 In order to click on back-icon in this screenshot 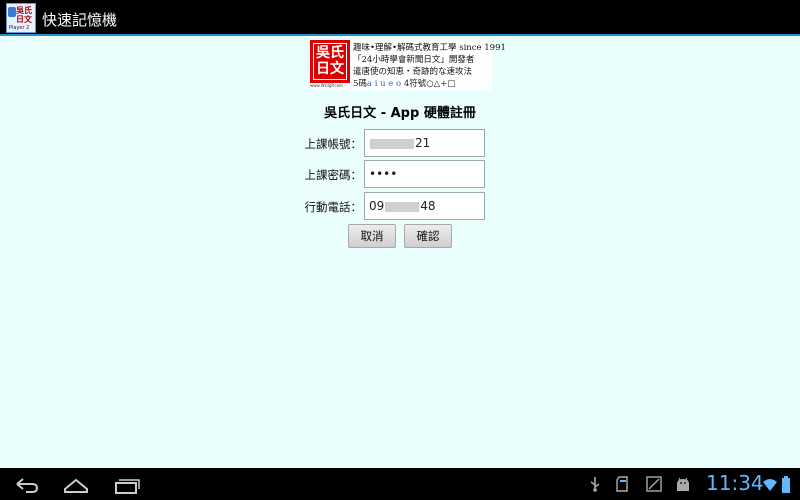, I will do `click(27, 484)`.